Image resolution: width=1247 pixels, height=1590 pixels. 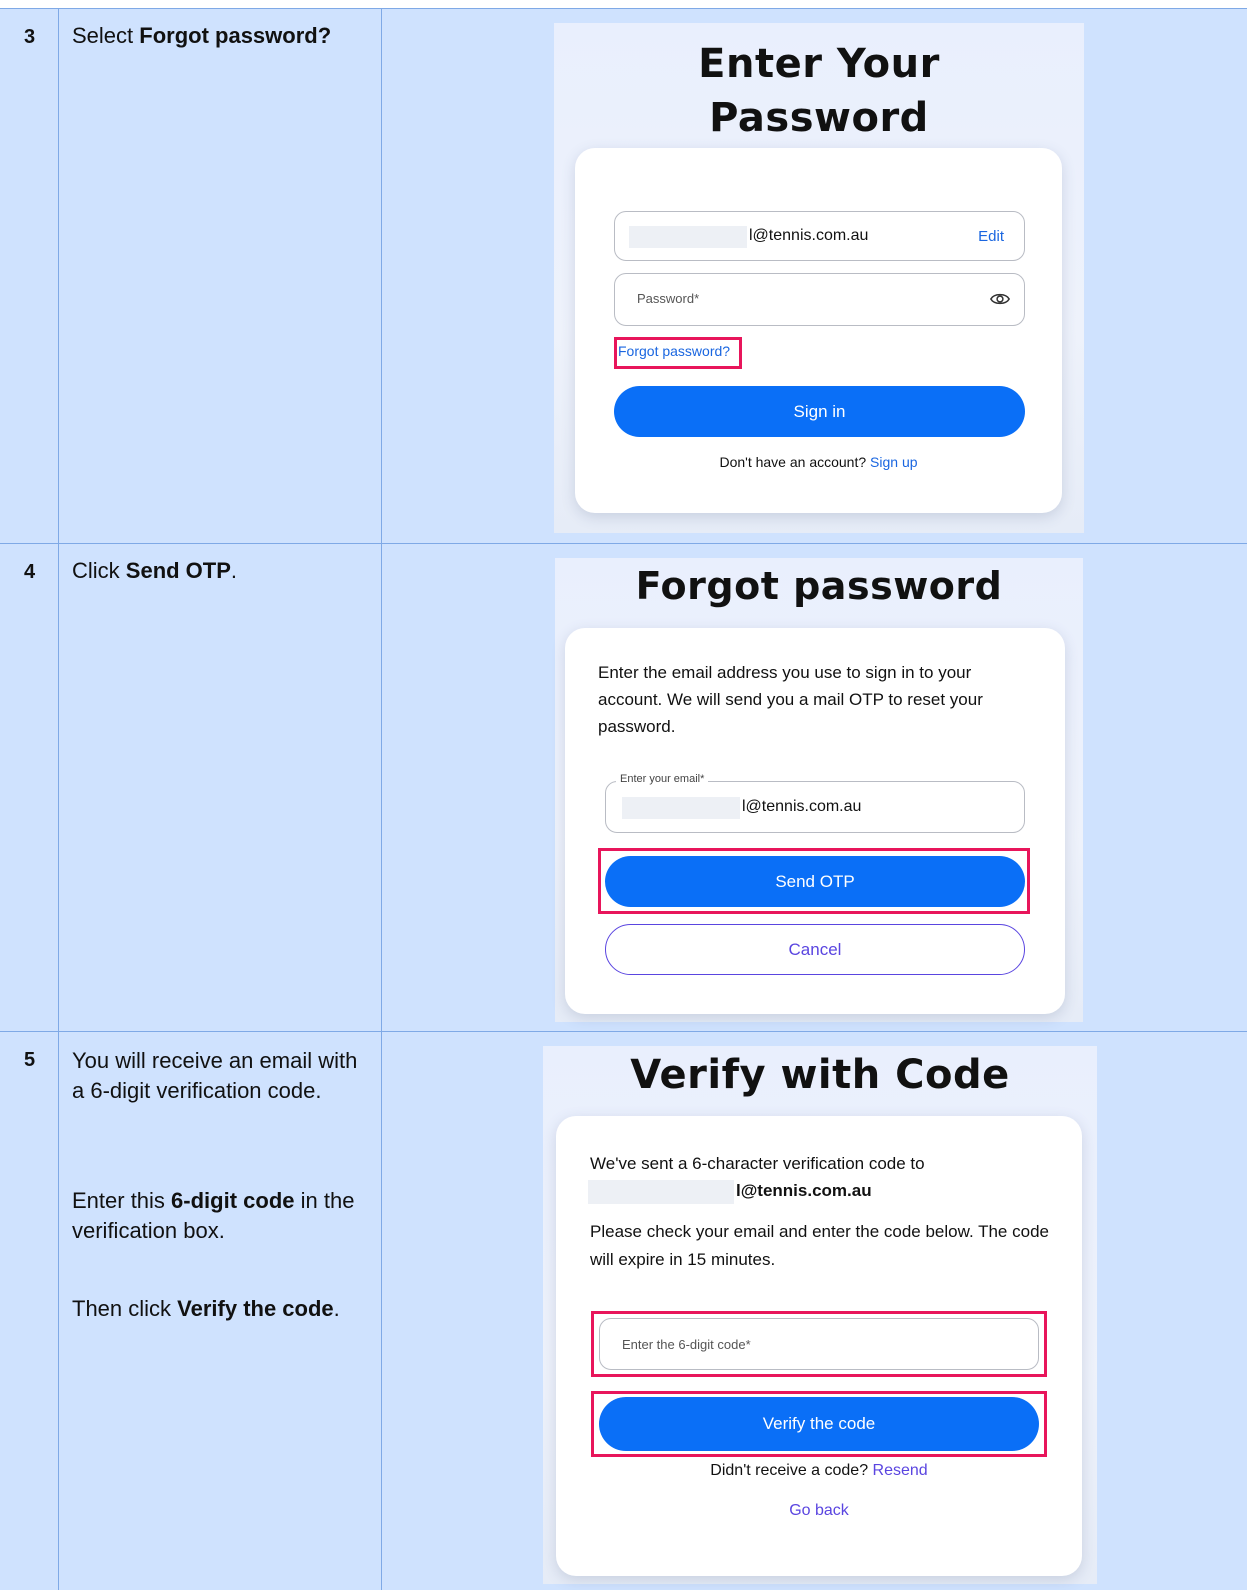 What do you see at coordinates (815, 881) in the screenshot?
I see `send-otp-button: Send OTP` at bounding box center [815, 881].